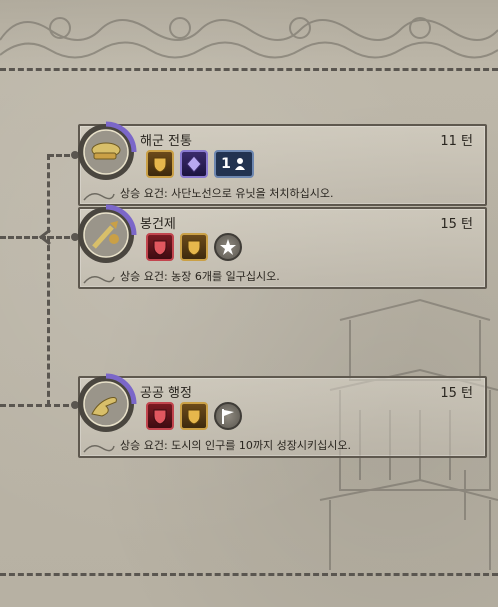 This screenshot has width=498, height=607. Describe the element at coordinates (226, 164) in the screenshot. I see `diplomatic-count: 1` at that location.